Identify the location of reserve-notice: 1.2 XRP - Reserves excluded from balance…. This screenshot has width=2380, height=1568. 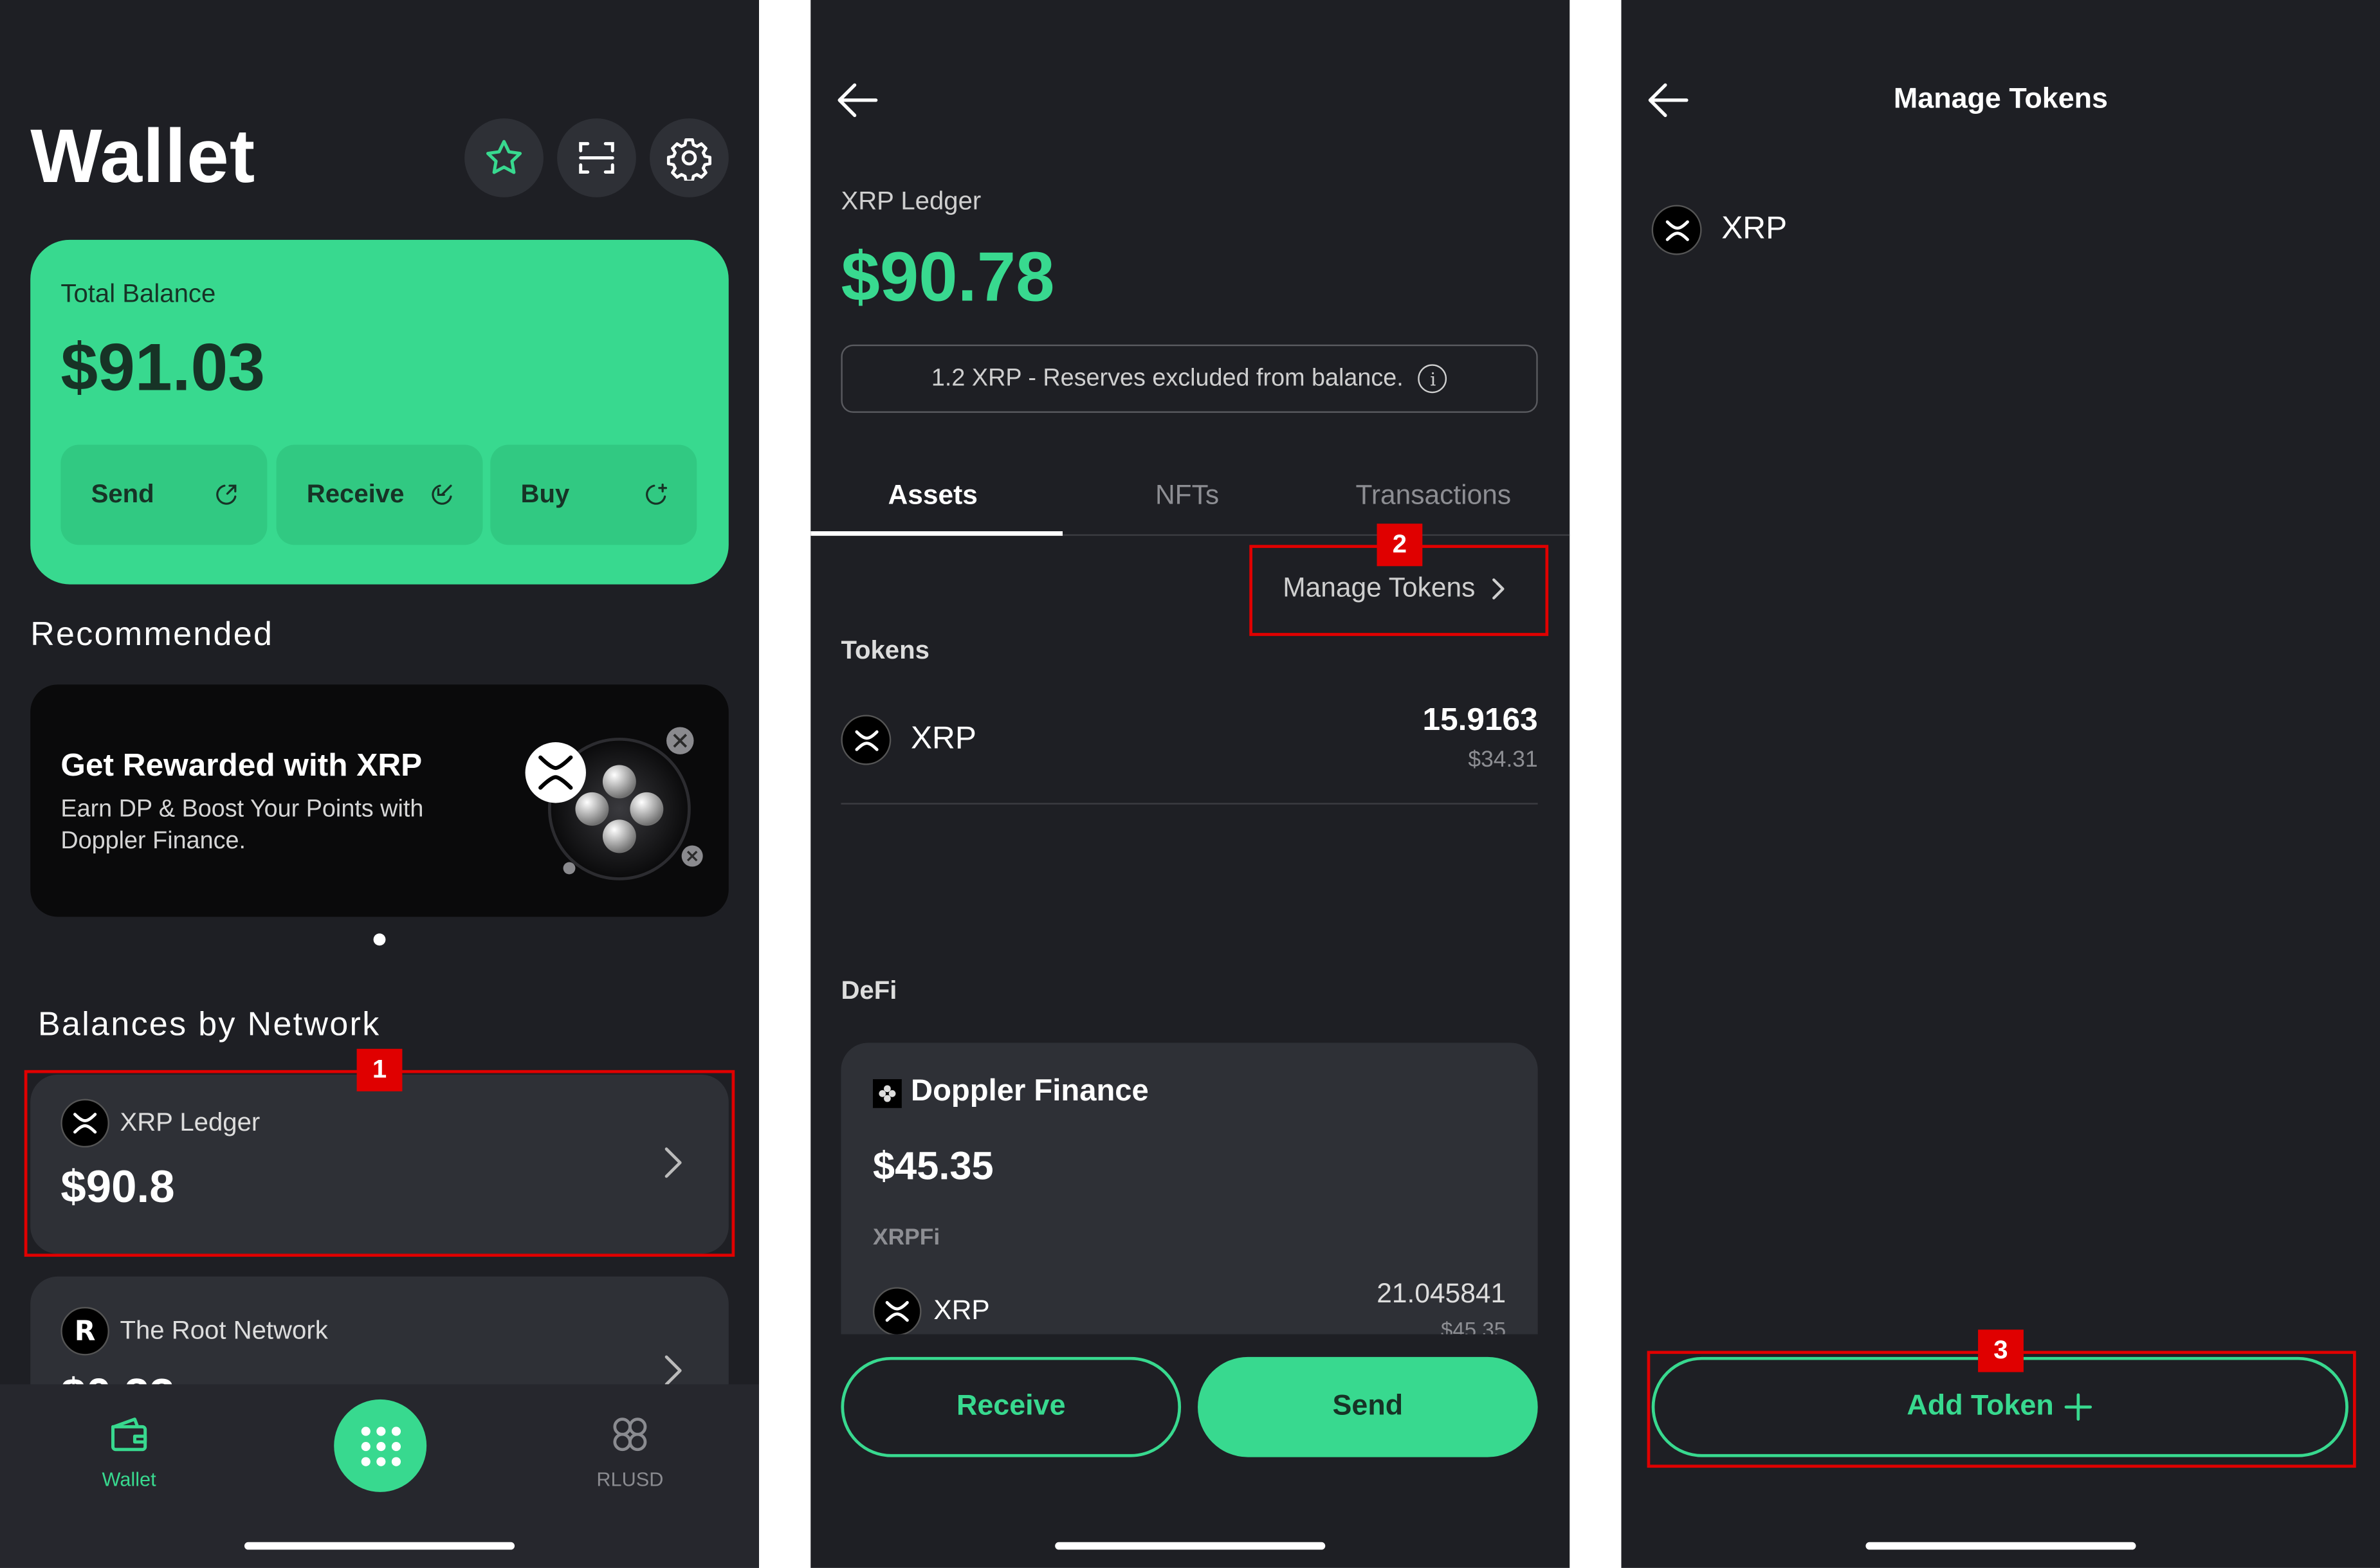
(1189, 378).